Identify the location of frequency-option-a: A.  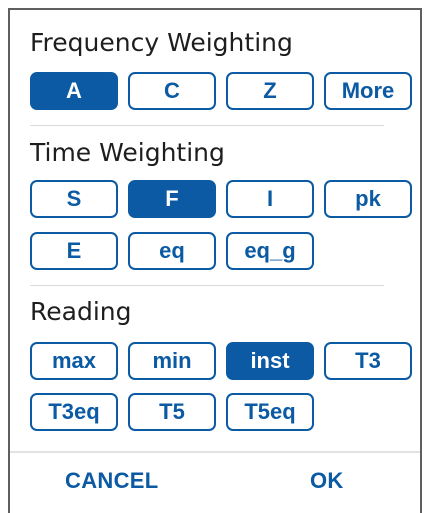
(74, 91).